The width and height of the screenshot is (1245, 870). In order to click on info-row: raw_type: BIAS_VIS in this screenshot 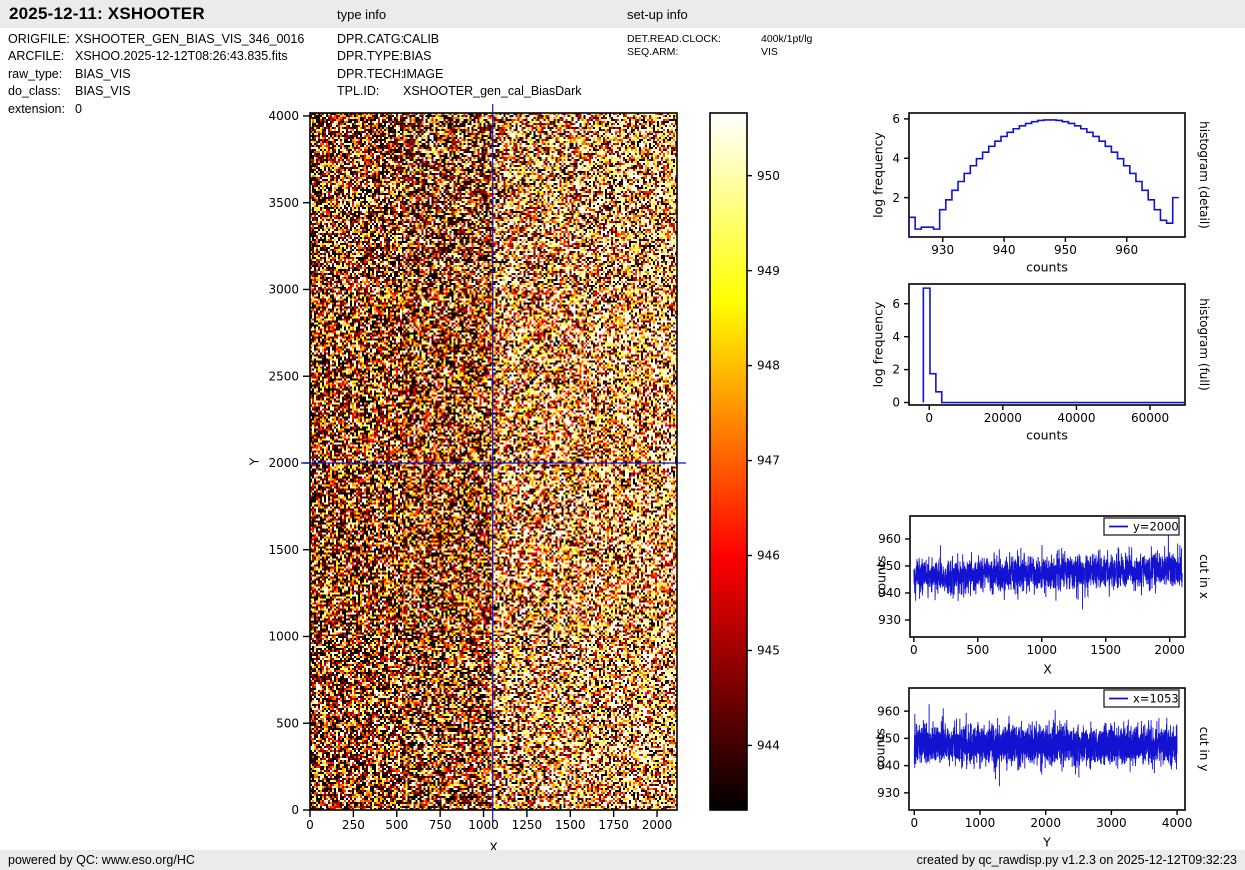, I will do `click(156, 74)`.